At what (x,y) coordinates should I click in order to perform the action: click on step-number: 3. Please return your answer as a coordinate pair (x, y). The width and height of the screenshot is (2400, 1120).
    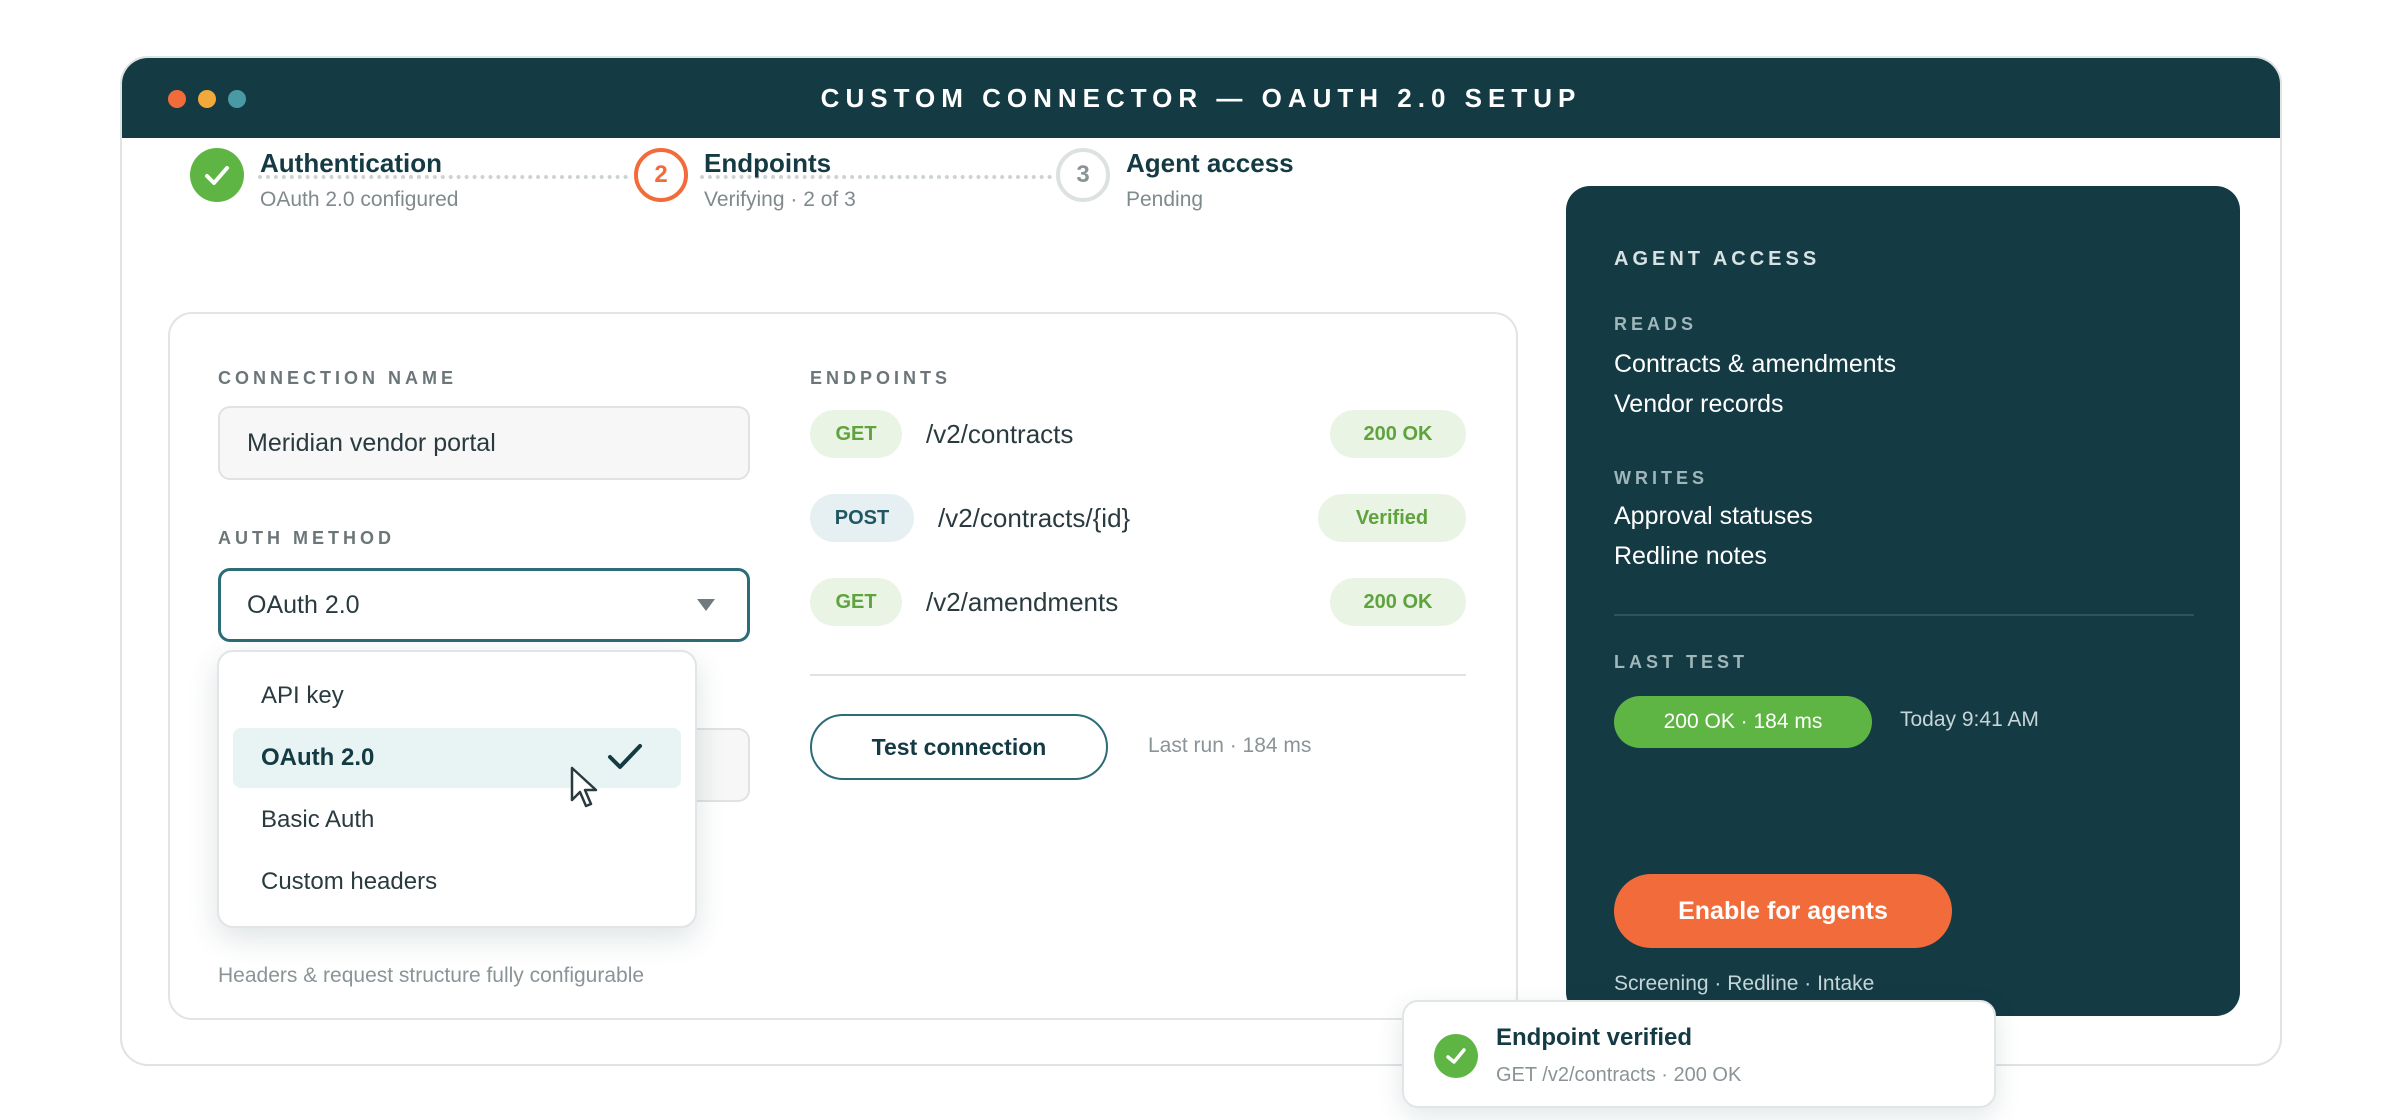
    Looking at the image, I should click on (1083, 175).